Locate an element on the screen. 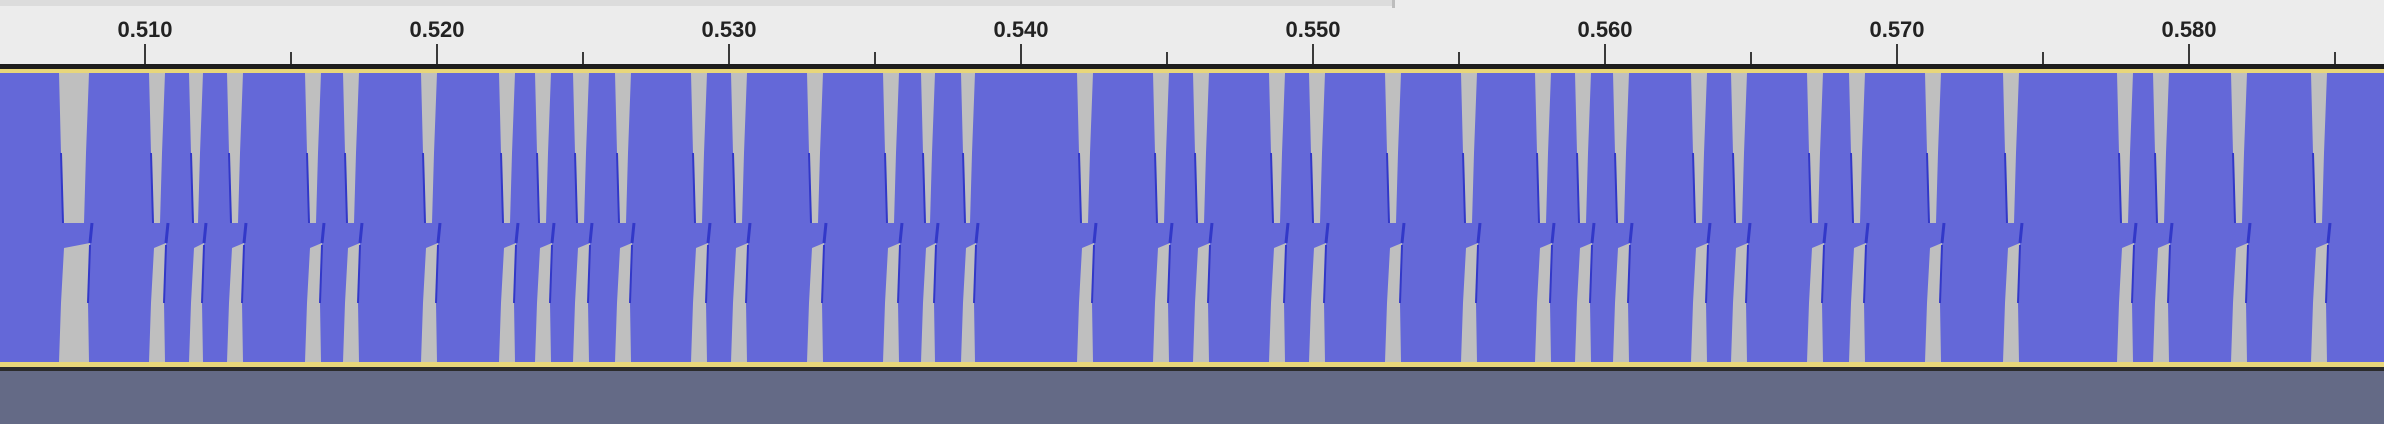  ruler-tick-label: 0.520 is located at coordinates (437, 29).